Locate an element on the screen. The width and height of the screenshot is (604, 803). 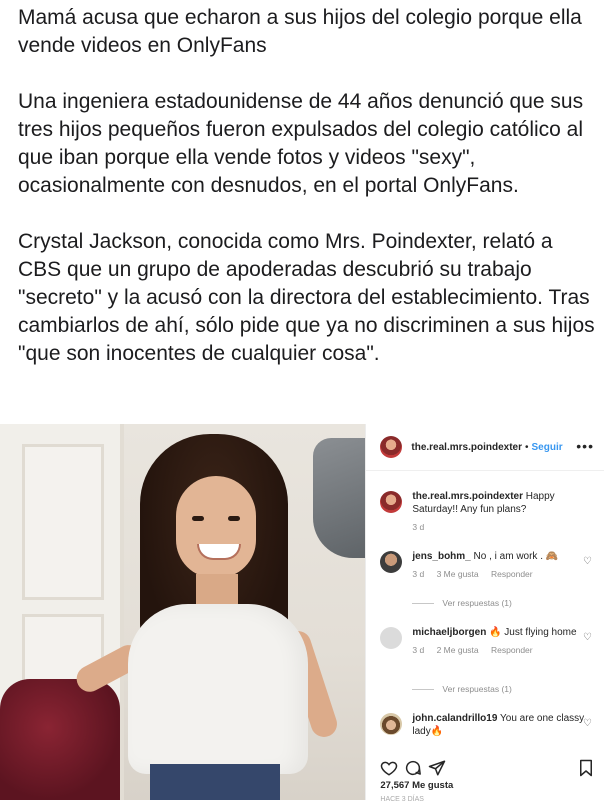
caption-age: 3 d is located at coordinates (418, 527).